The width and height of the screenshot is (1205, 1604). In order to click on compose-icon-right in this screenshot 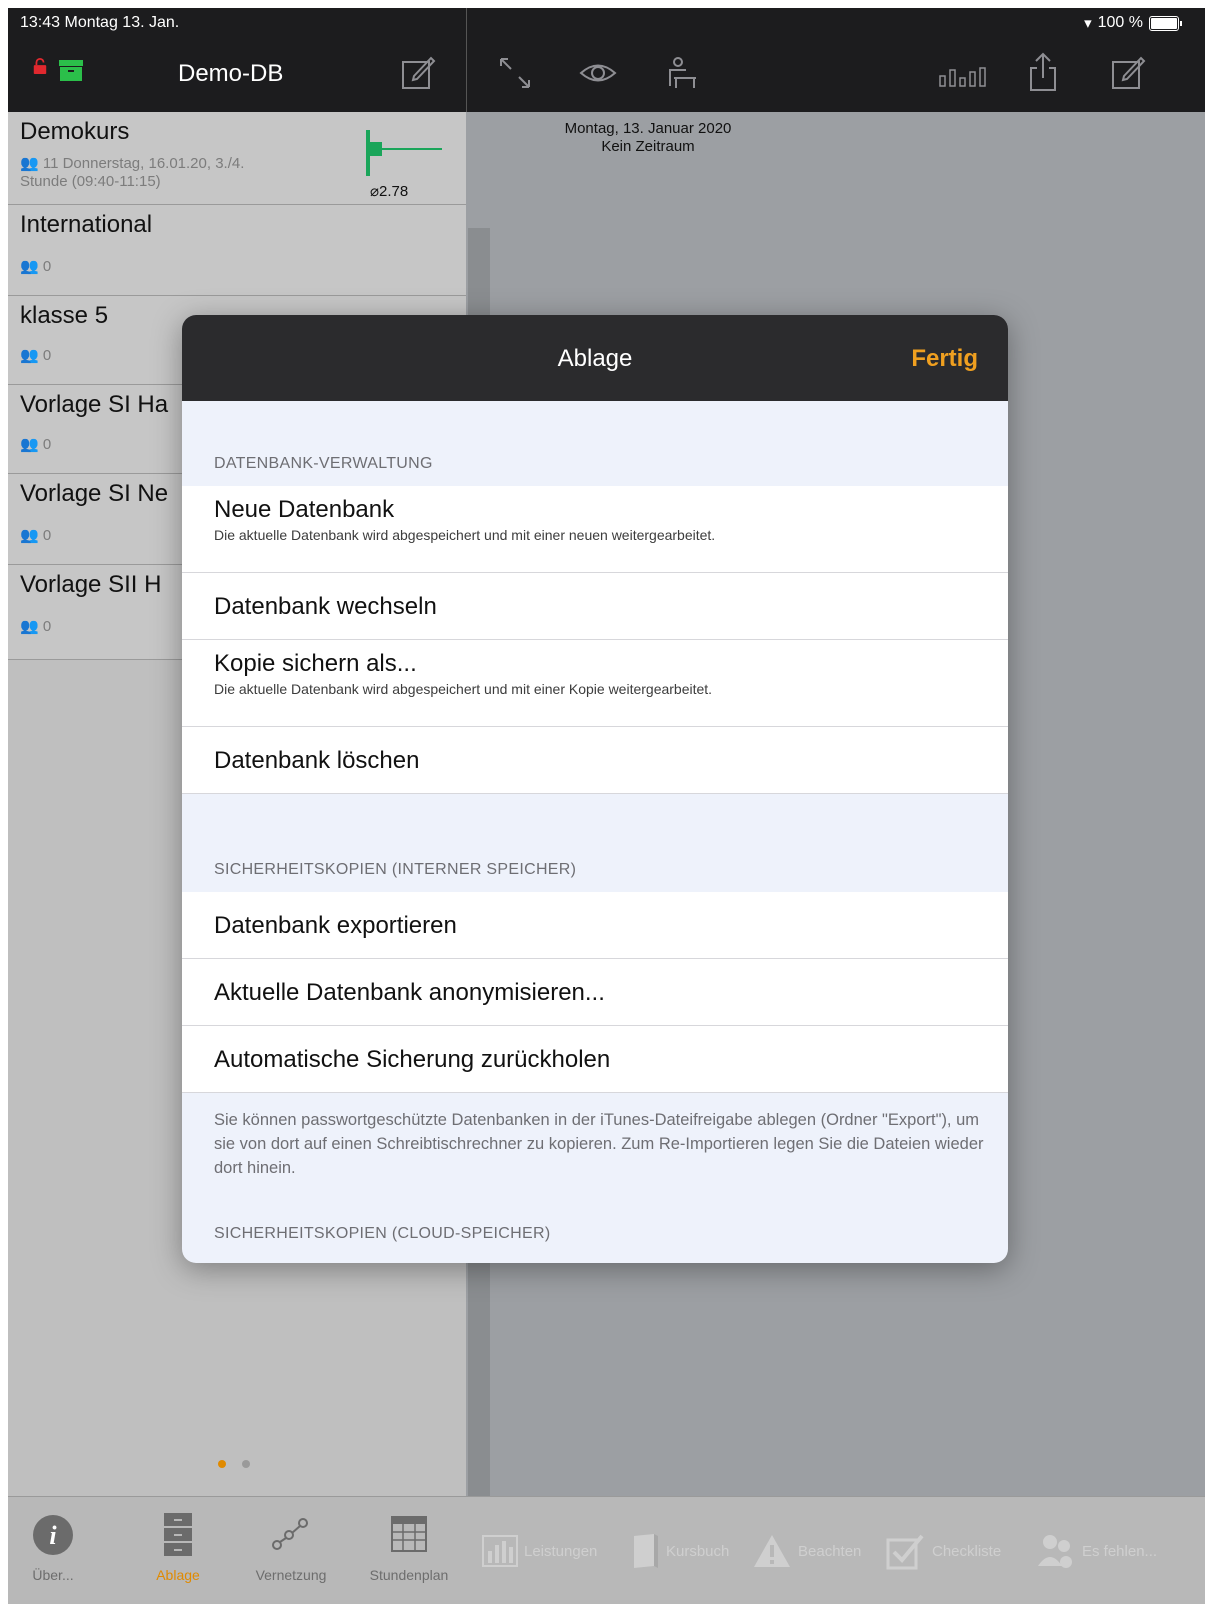, I will do `click(1128, 72)`.